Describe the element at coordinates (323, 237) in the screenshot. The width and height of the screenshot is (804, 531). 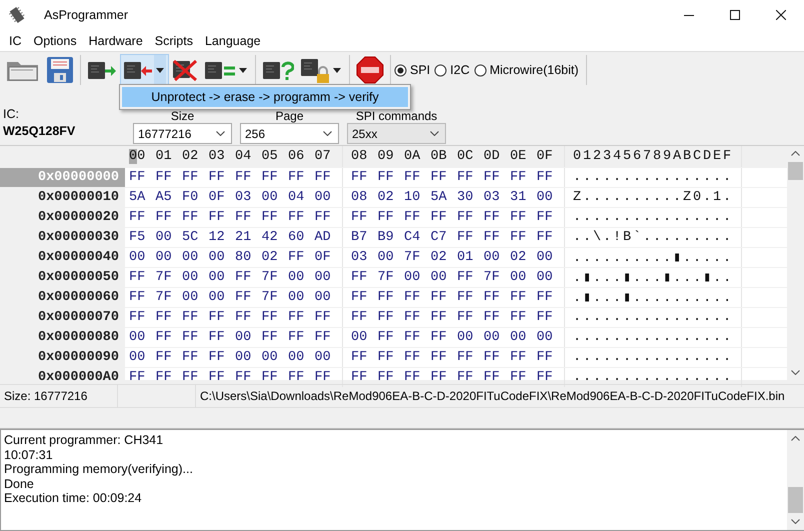
I see `hex-byte: AD` at that location.